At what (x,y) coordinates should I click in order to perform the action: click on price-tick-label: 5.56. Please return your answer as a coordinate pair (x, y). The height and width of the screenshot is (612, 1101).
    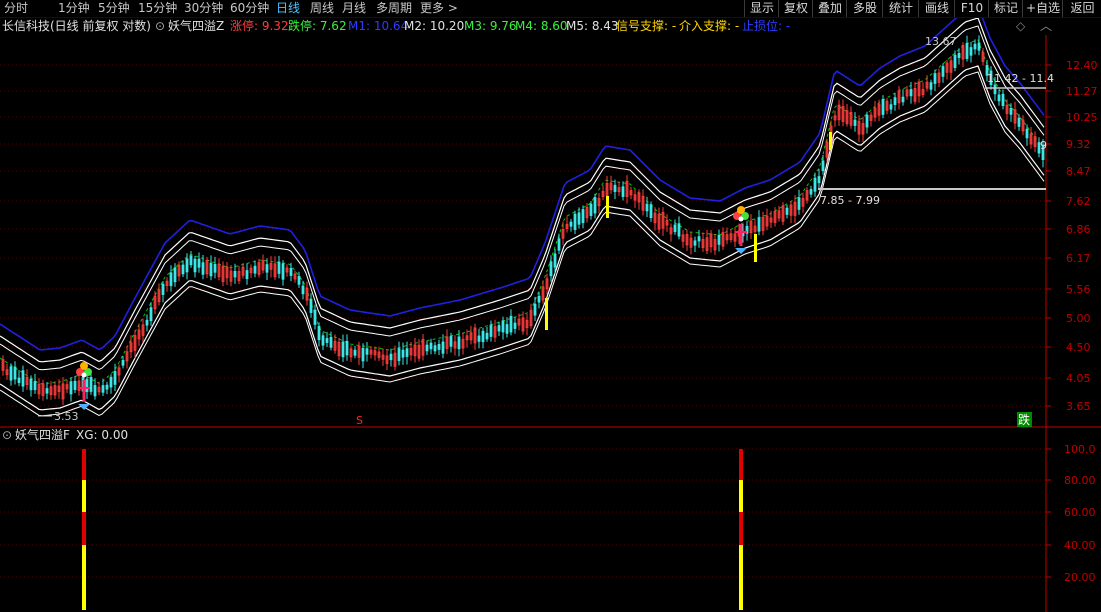
    Looking at the image, I should click on (1078, 289).